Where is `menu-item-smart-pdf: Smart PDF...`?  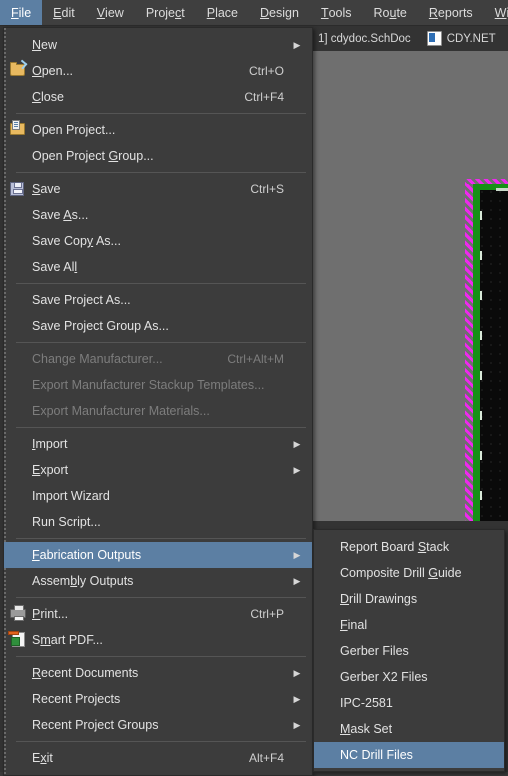
menu-item-smart-pdf: Smart PDF... is located at coordinates (158, 640).